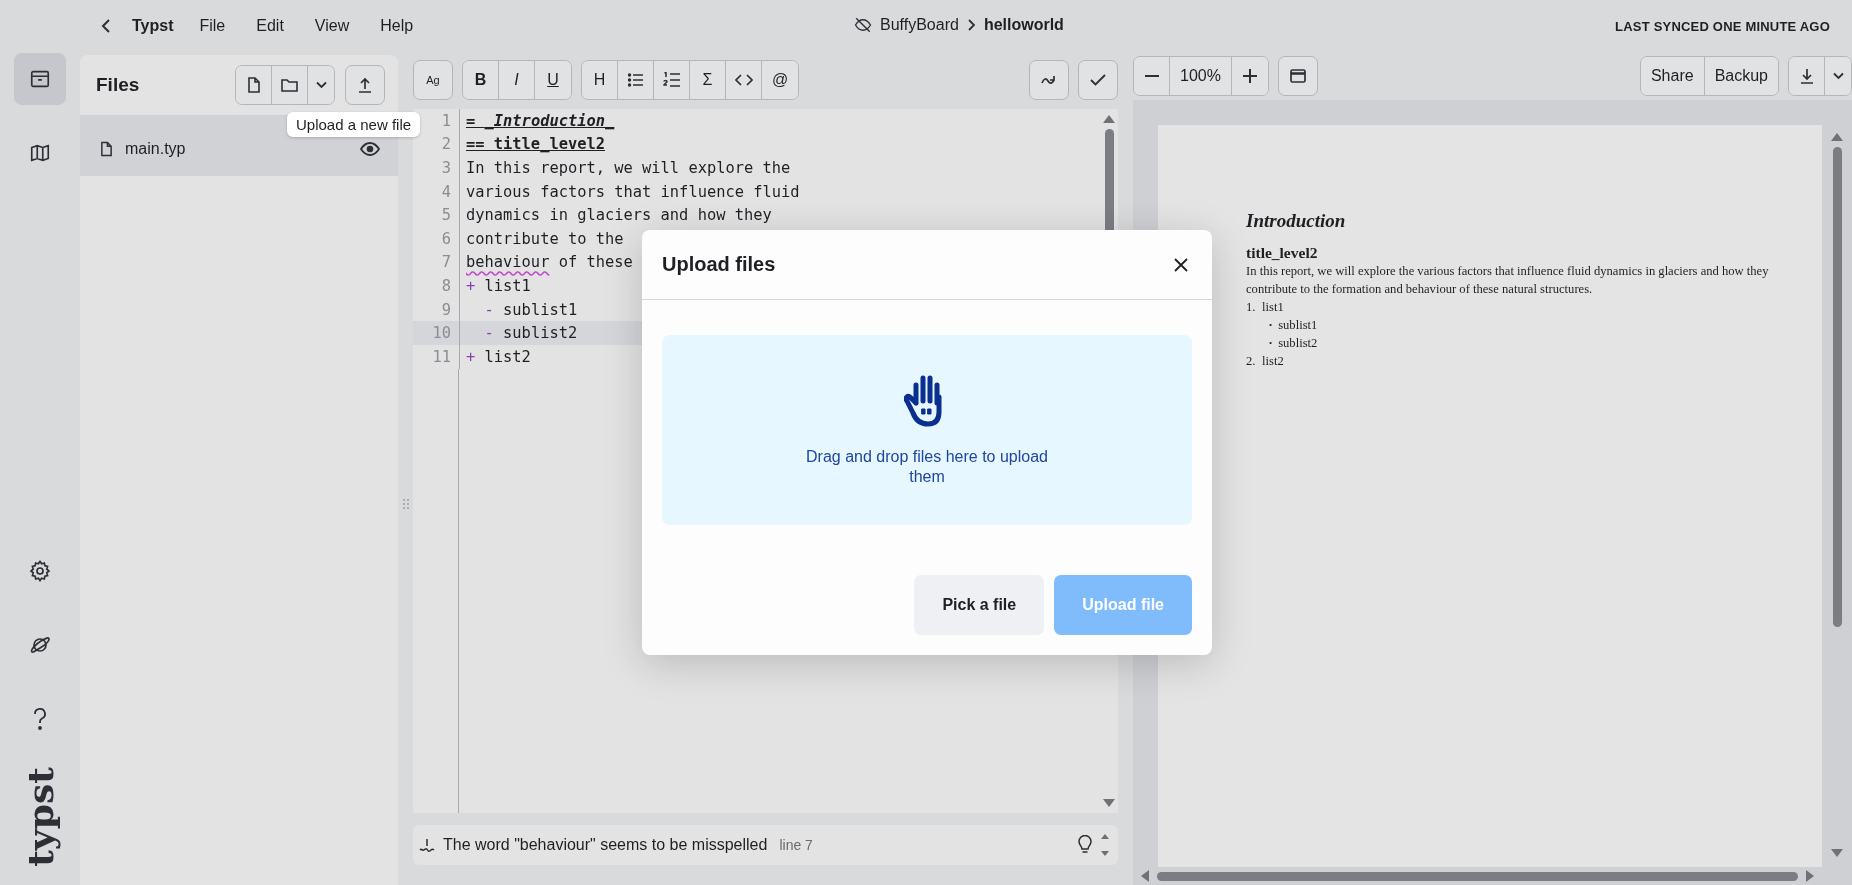 Image resolution: width=1852 pixels, height=885 pixels. I want to click on code-text: various factors that influence fluid, so click(633, 191).